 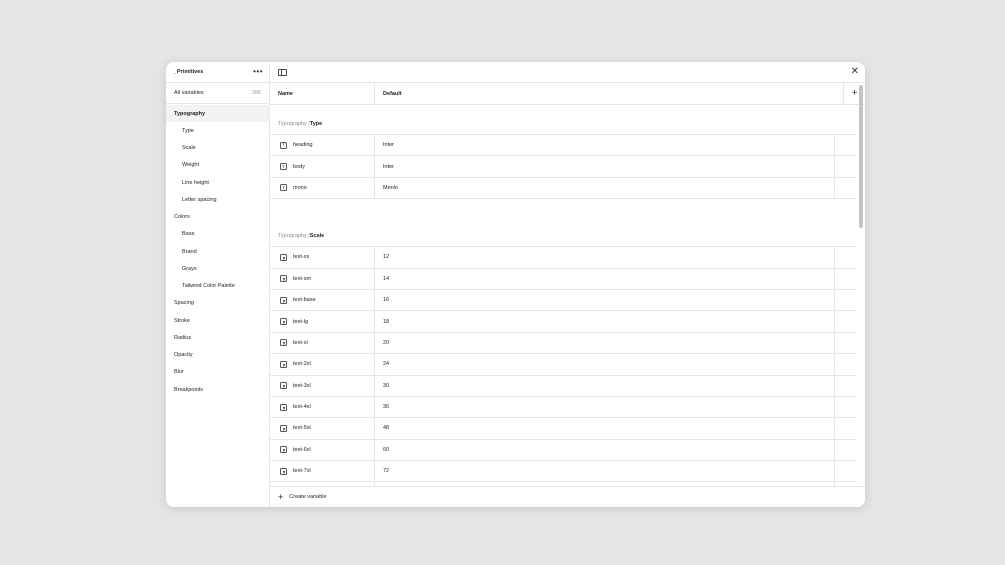 What do you see at coordinates (217, 182) in the screenshot?
I see `sidebar-item-line-height: Line height` at bounding box center [217, 182].